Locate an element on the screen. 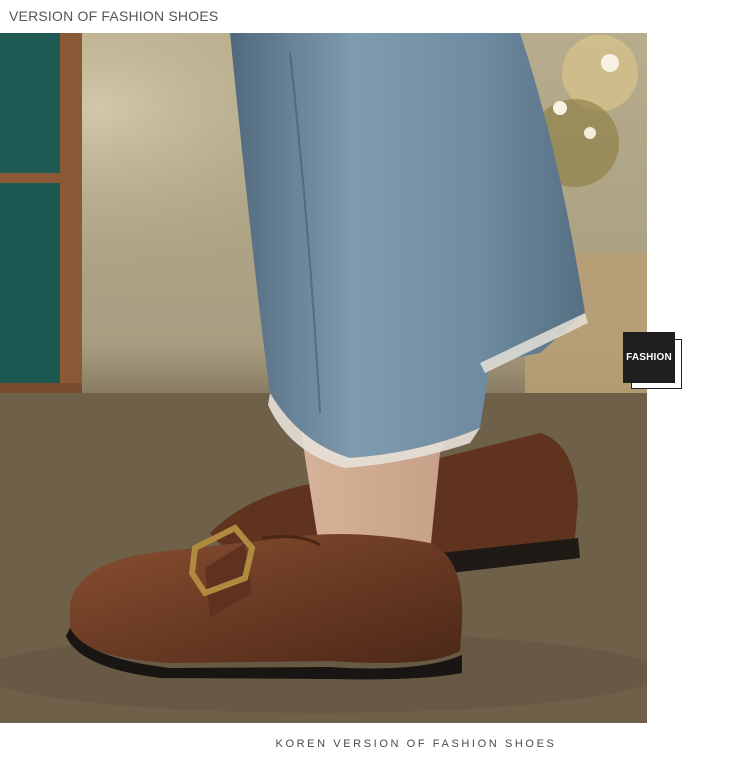 The width and height of the screenshot is (750, 763). page-title: VERSION OF FASHION SHOES is located at coordinates (114, 16).